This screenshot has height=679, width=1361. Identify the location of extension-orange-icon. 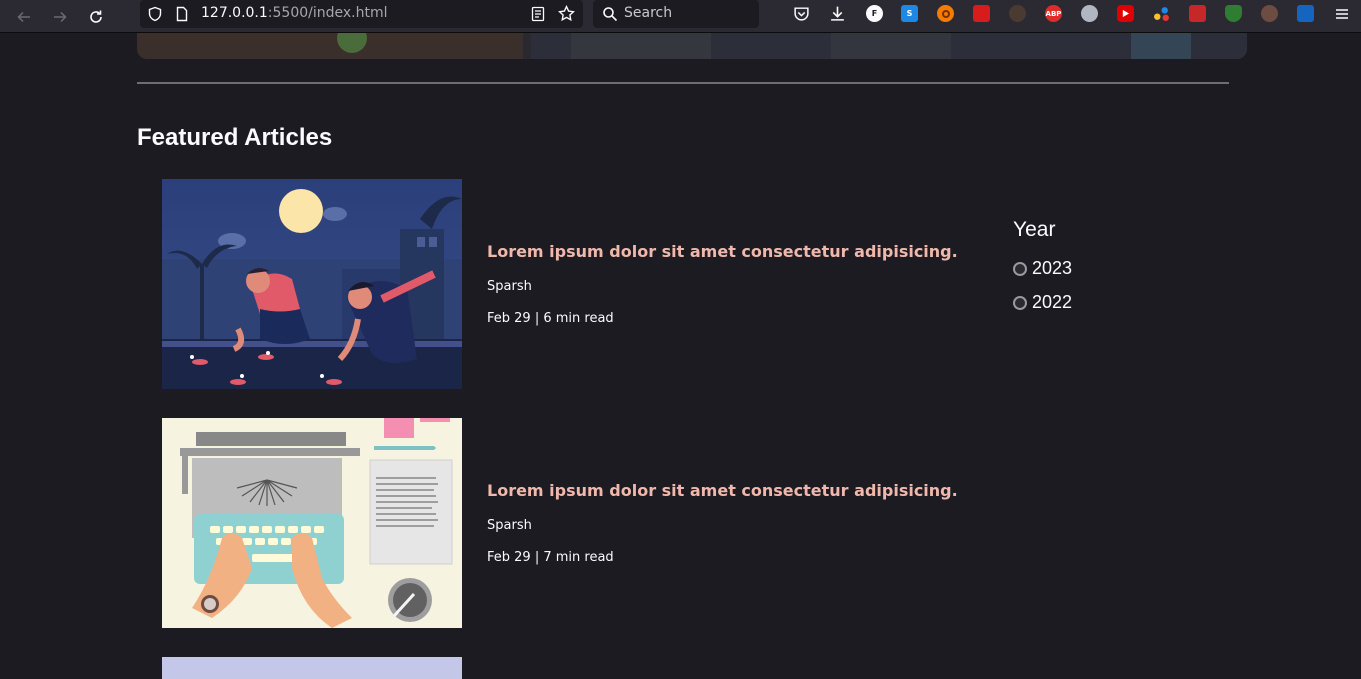
(945, 13).